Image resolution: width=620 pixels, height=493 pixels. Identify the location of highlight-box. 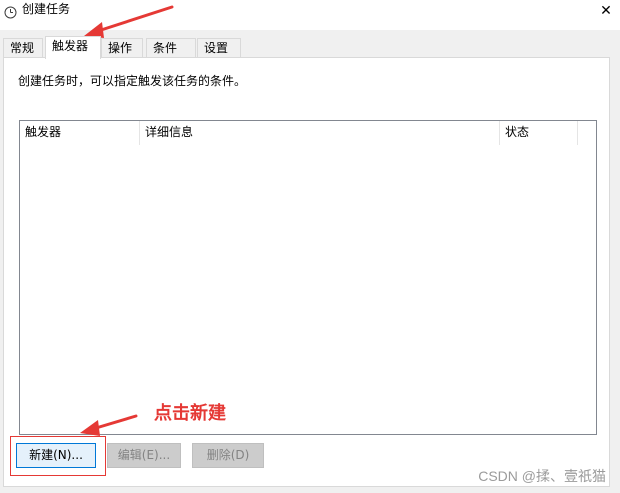
(58, 456).